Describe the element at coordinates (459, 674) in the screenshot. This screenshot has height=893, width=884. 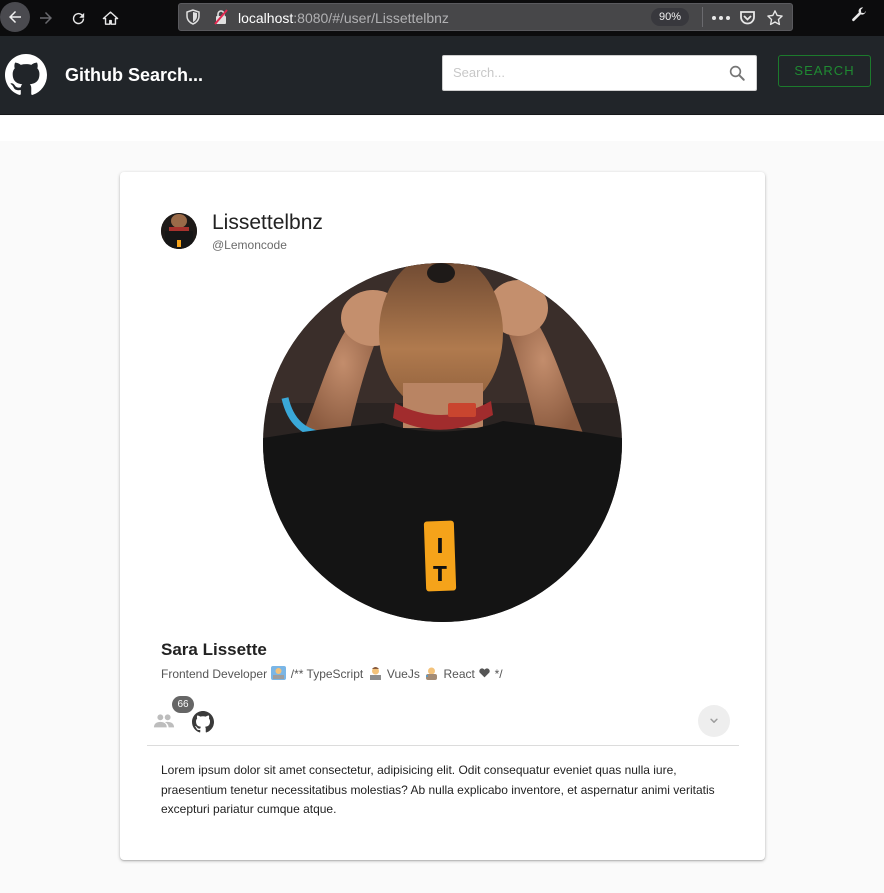
I see `bio-react: React` at that location.